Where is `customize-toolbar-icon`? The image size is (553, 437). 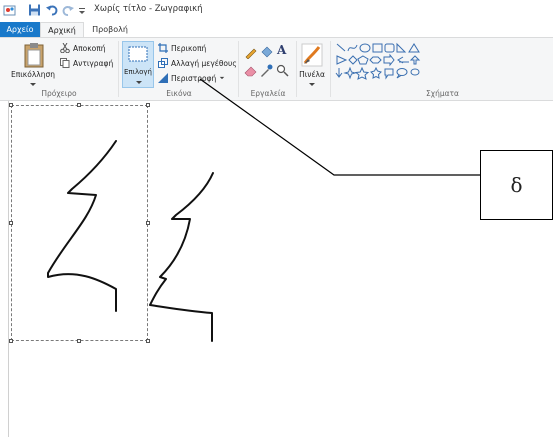
customize-toolbar-icon is located at coordinates (82, 10).